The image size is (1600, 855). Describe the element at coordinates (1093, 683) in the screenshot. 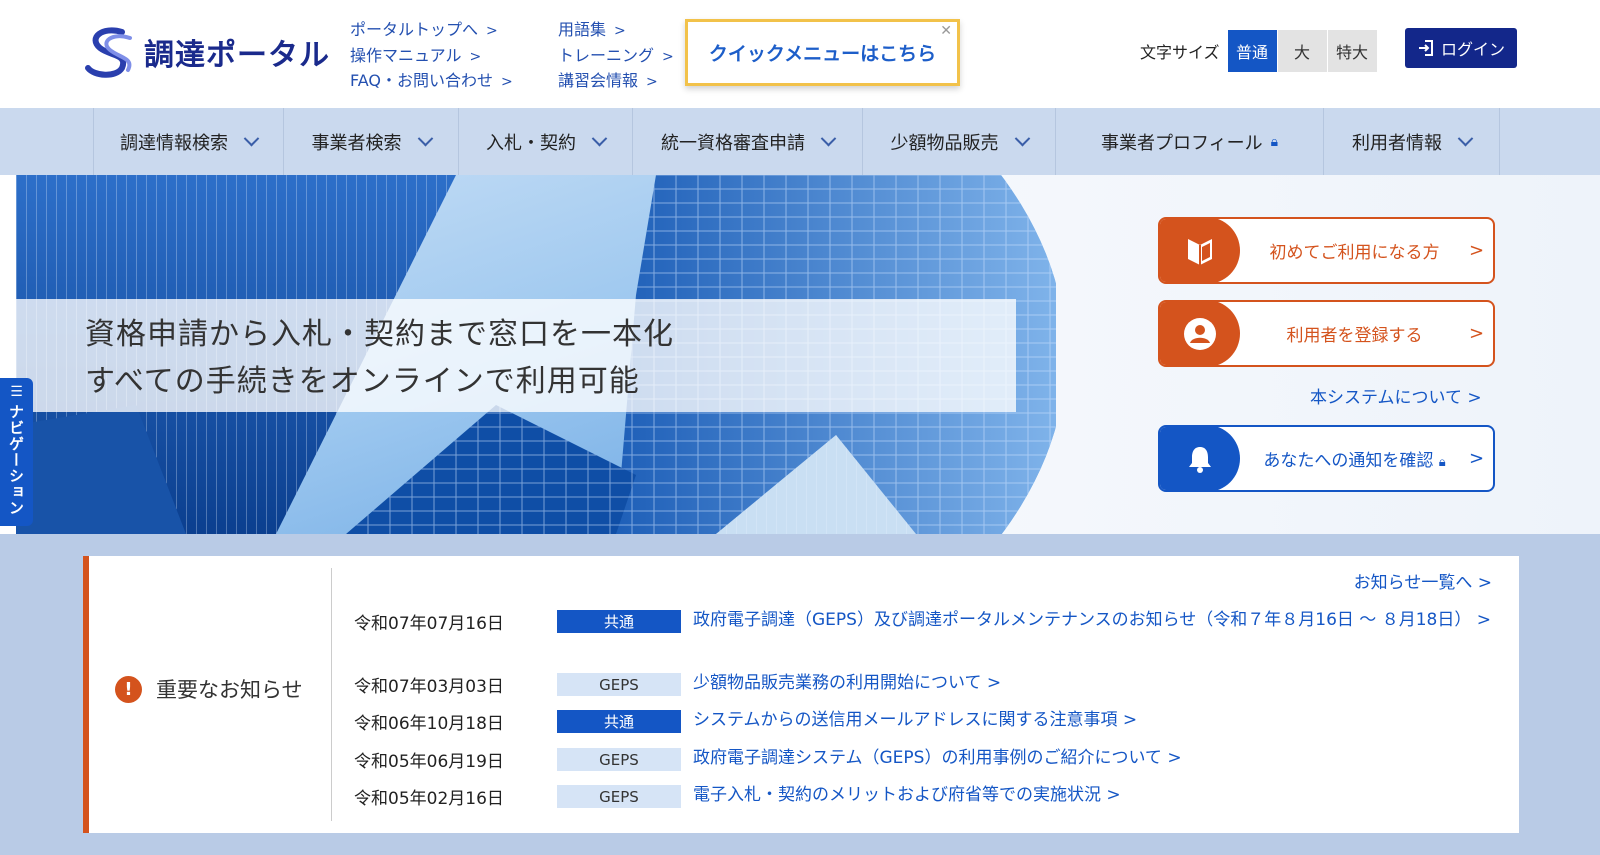

I see `notice-title-link: 少額物品販売業務の利用開始について >` at that location.